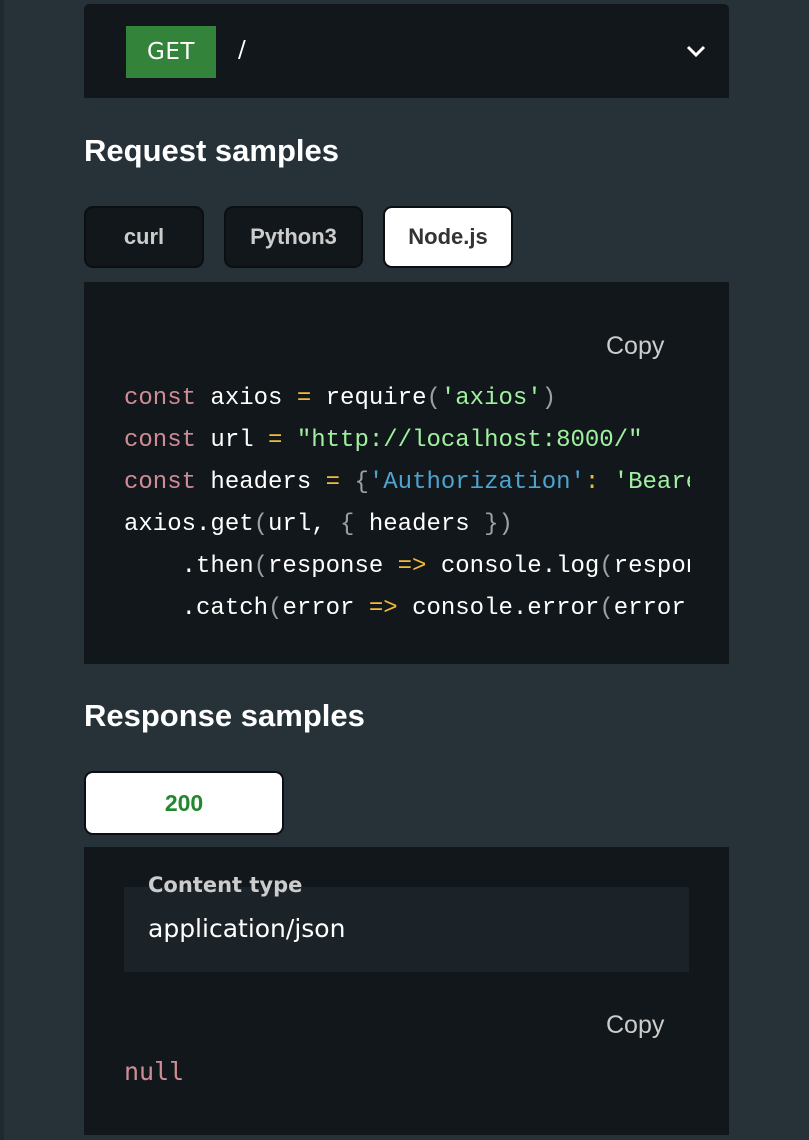 The width and height of the screenshot is (809, 1140). I want to click on copy-response-button: Copy, so click(635, 1025).